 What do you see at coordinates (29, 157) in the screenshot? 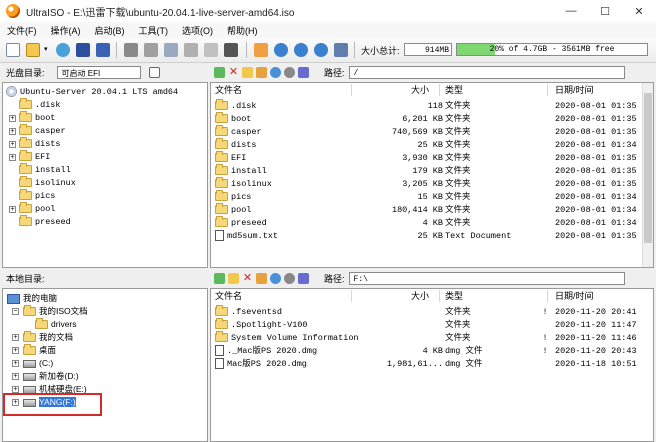
I see `iso-tree-item: + EFI` at bounding box center [29, 157].